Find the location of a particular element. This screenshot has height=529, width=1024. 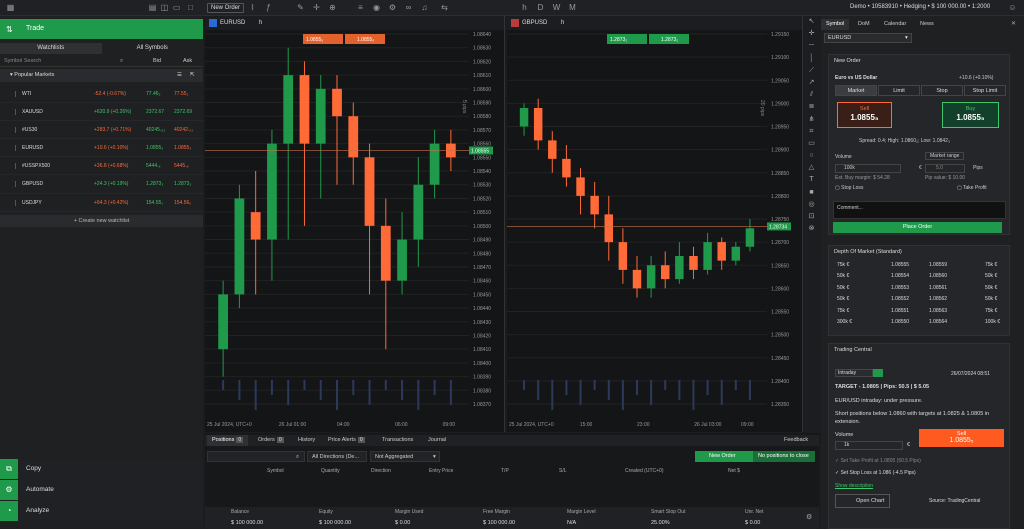

menu-icon: ☰ is located at coordinates (179, 75).